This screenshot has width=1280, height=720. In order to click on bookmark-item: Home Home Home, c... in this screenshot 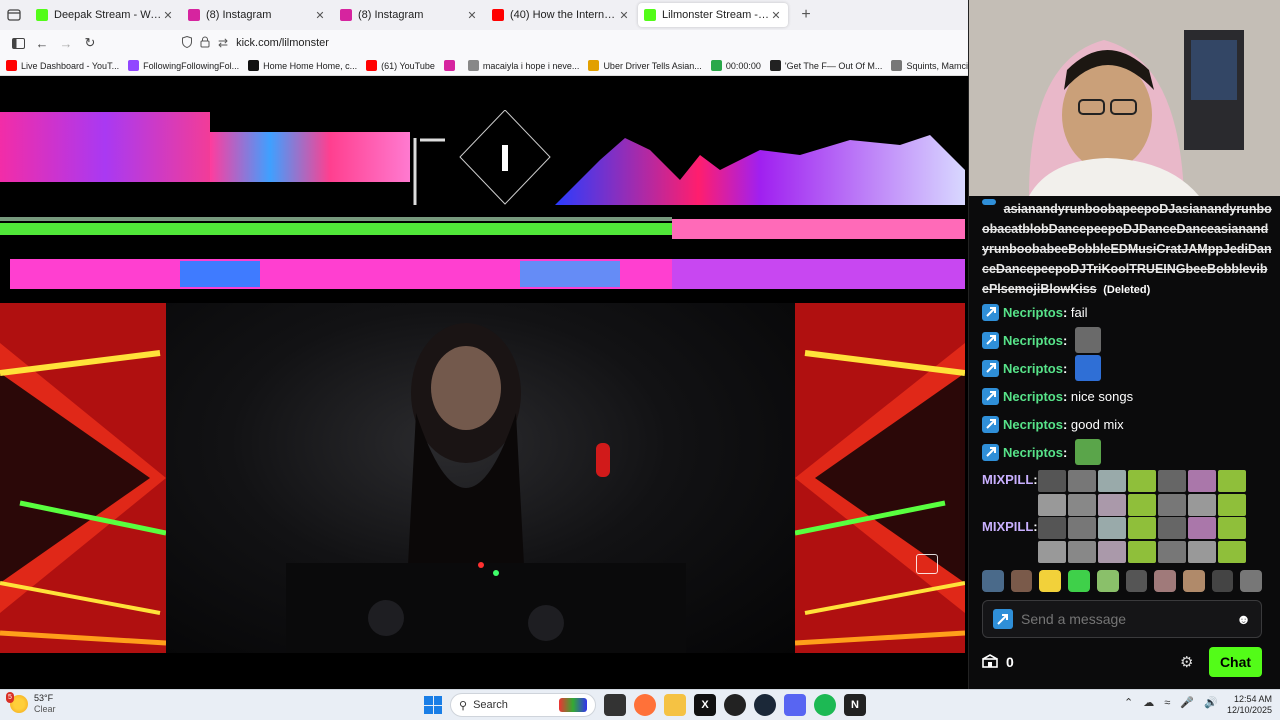, I will do `click(302, 65)`.